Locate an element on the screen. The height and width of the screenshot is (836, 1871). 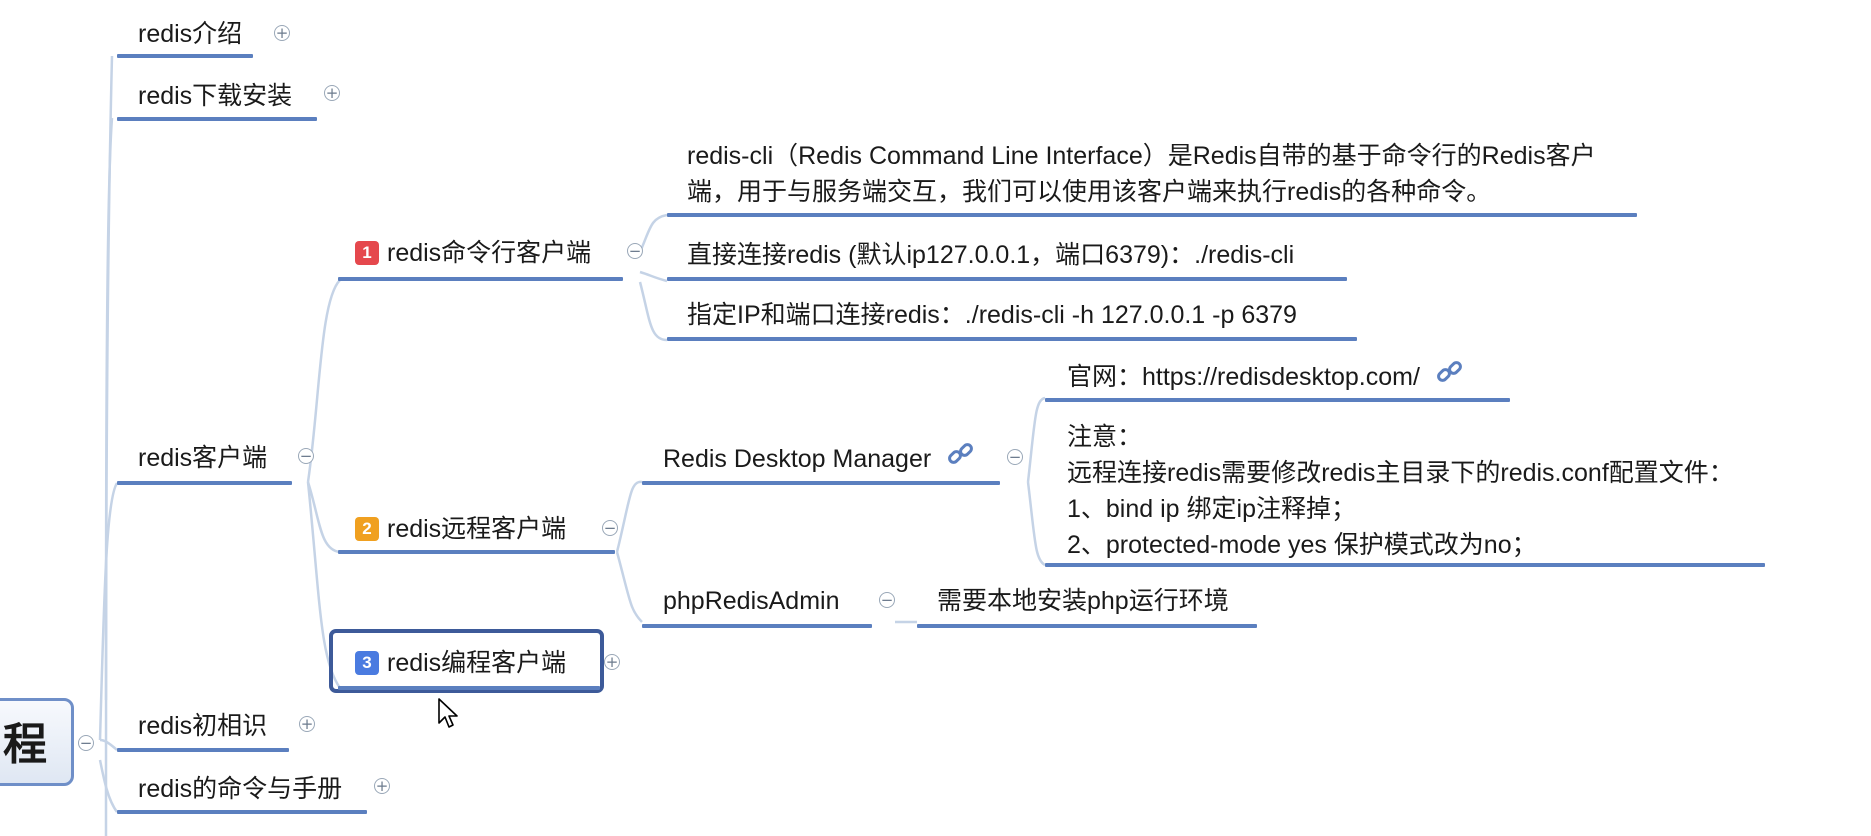
root-topic-label: 程 is located at coordinates (25, 744).